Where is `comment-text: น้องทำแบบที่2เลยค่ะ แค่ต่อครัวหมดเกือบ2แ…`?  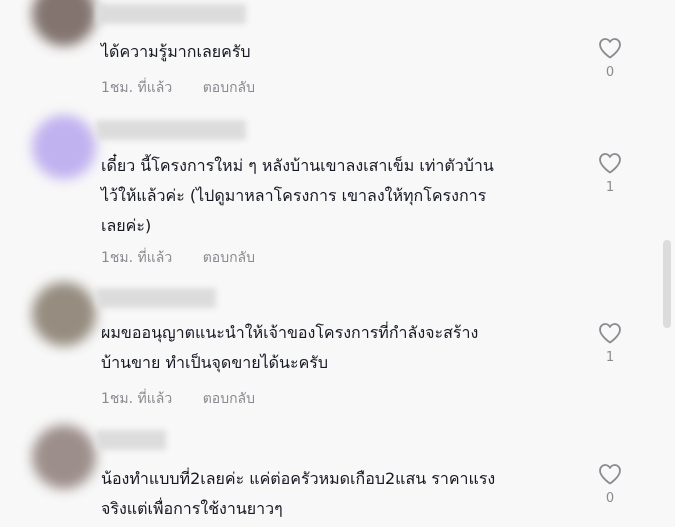
comment-text: น้องทำแบบที่2เลยค่ะ แค่ต่อครัวหมดเกือบ2แ… is located at coordinates (298, 493).